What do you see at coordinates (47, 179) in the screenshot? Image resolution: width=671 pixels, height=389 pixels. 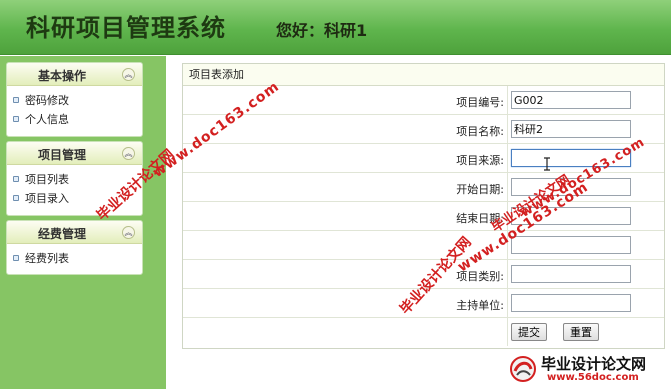 I see `sidebar-item-label: 项目列表` at bounding box center [47, 179].